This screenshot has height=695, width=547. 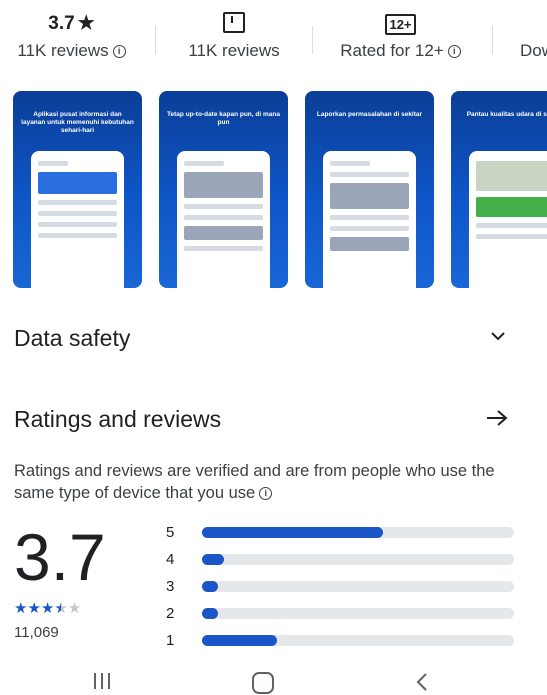 What do you see at coordinates (263, 683) in the screenshot?
I see `home-button` at bounding box center [263, 683].